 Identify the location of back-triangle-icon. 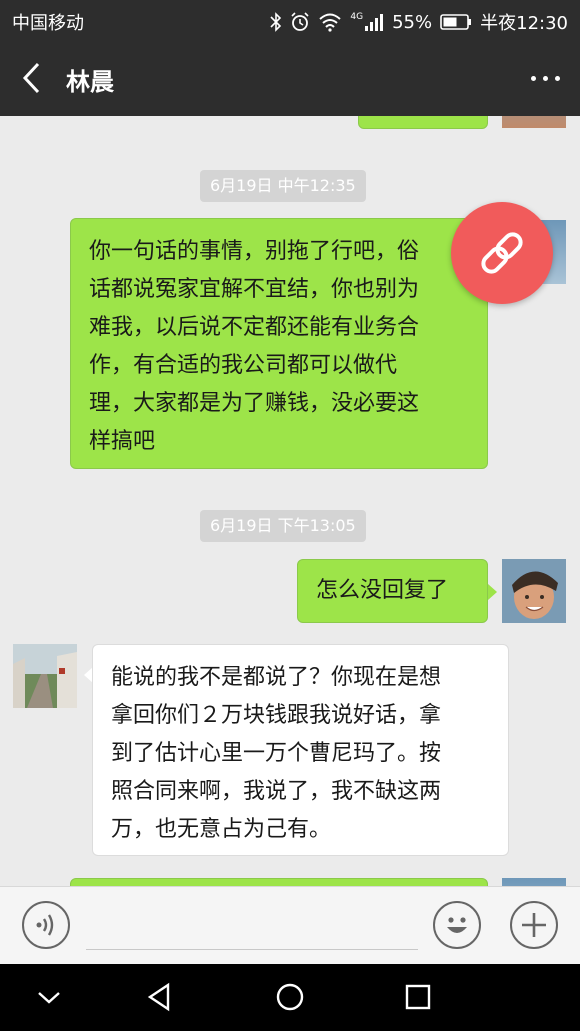
(160, 997).